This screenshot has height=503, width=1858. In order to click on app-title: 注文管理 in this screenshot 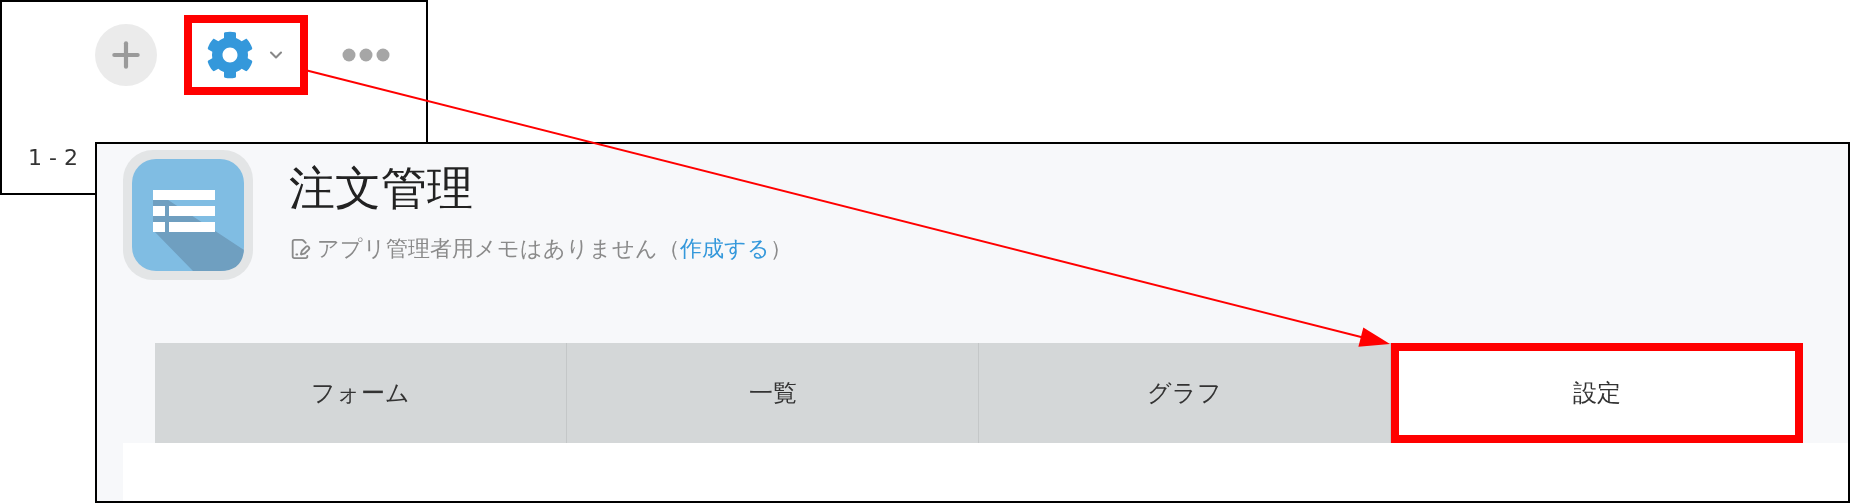, I will do `click(381, 188)`.